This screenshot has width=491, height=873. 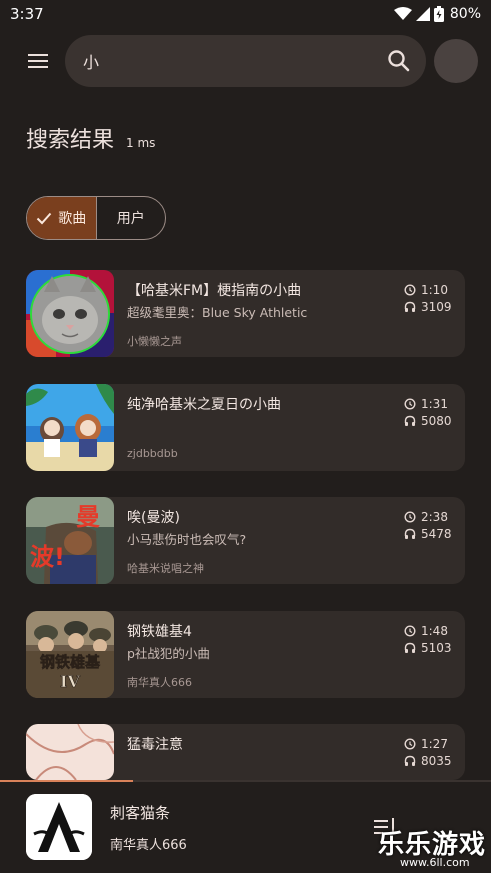 What do you see at coordinates (422, 14) in the screenshot?
I see `signal-icon` at bounding box center [422, 14].